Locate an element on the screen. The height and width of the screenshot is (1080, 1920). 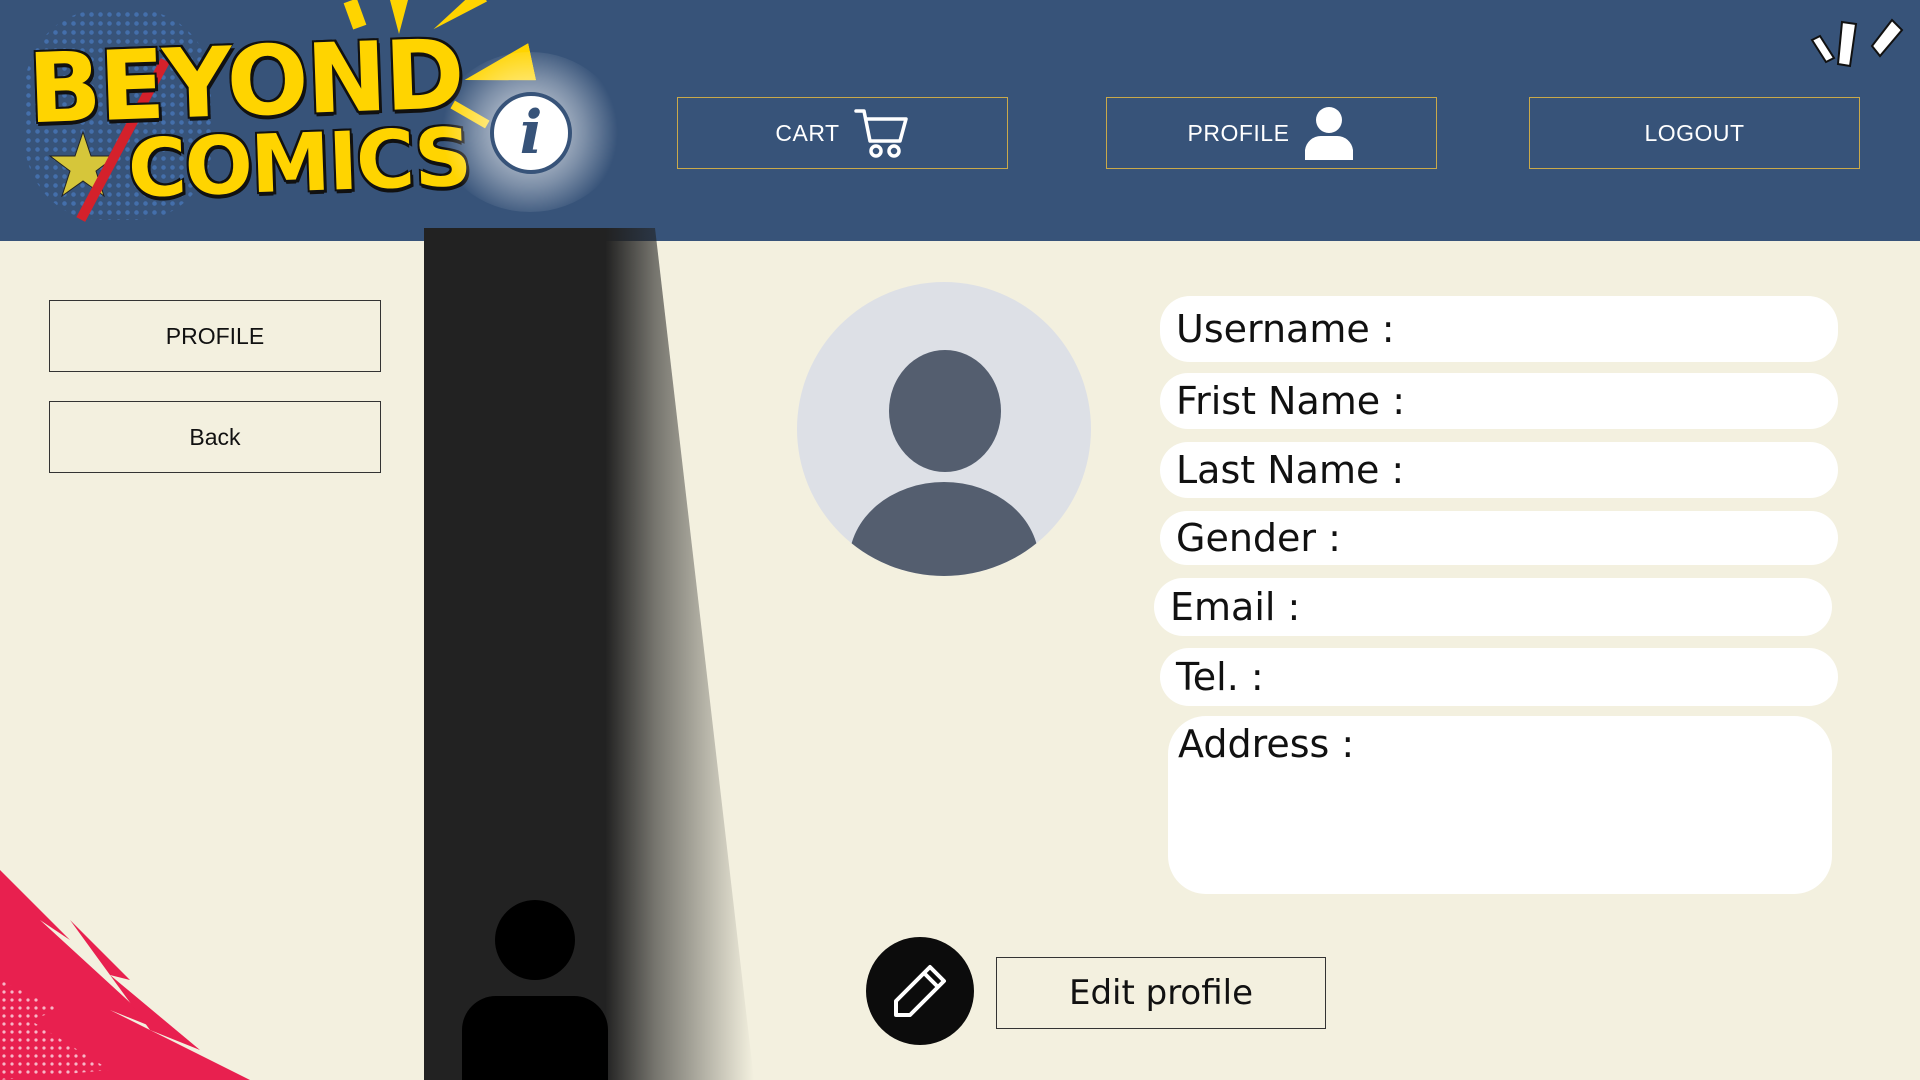
edit-icon-button is located at coordinates (920, 991).